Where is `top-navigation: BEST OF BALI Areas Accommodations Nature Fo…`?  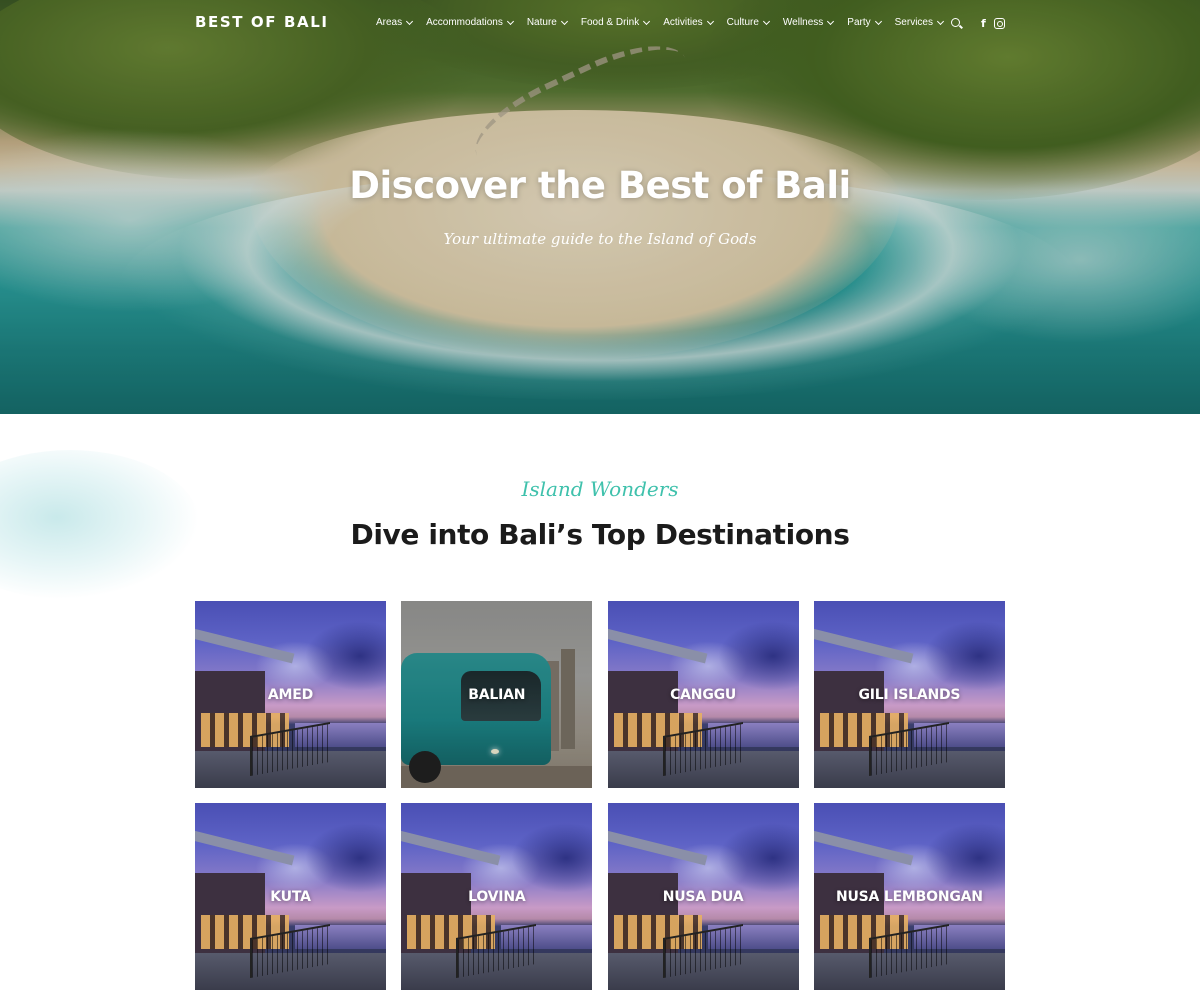
top-navigation: BEST OF BALI Areas Accommodations Nature Fo… is located at coordinates (600, 24).